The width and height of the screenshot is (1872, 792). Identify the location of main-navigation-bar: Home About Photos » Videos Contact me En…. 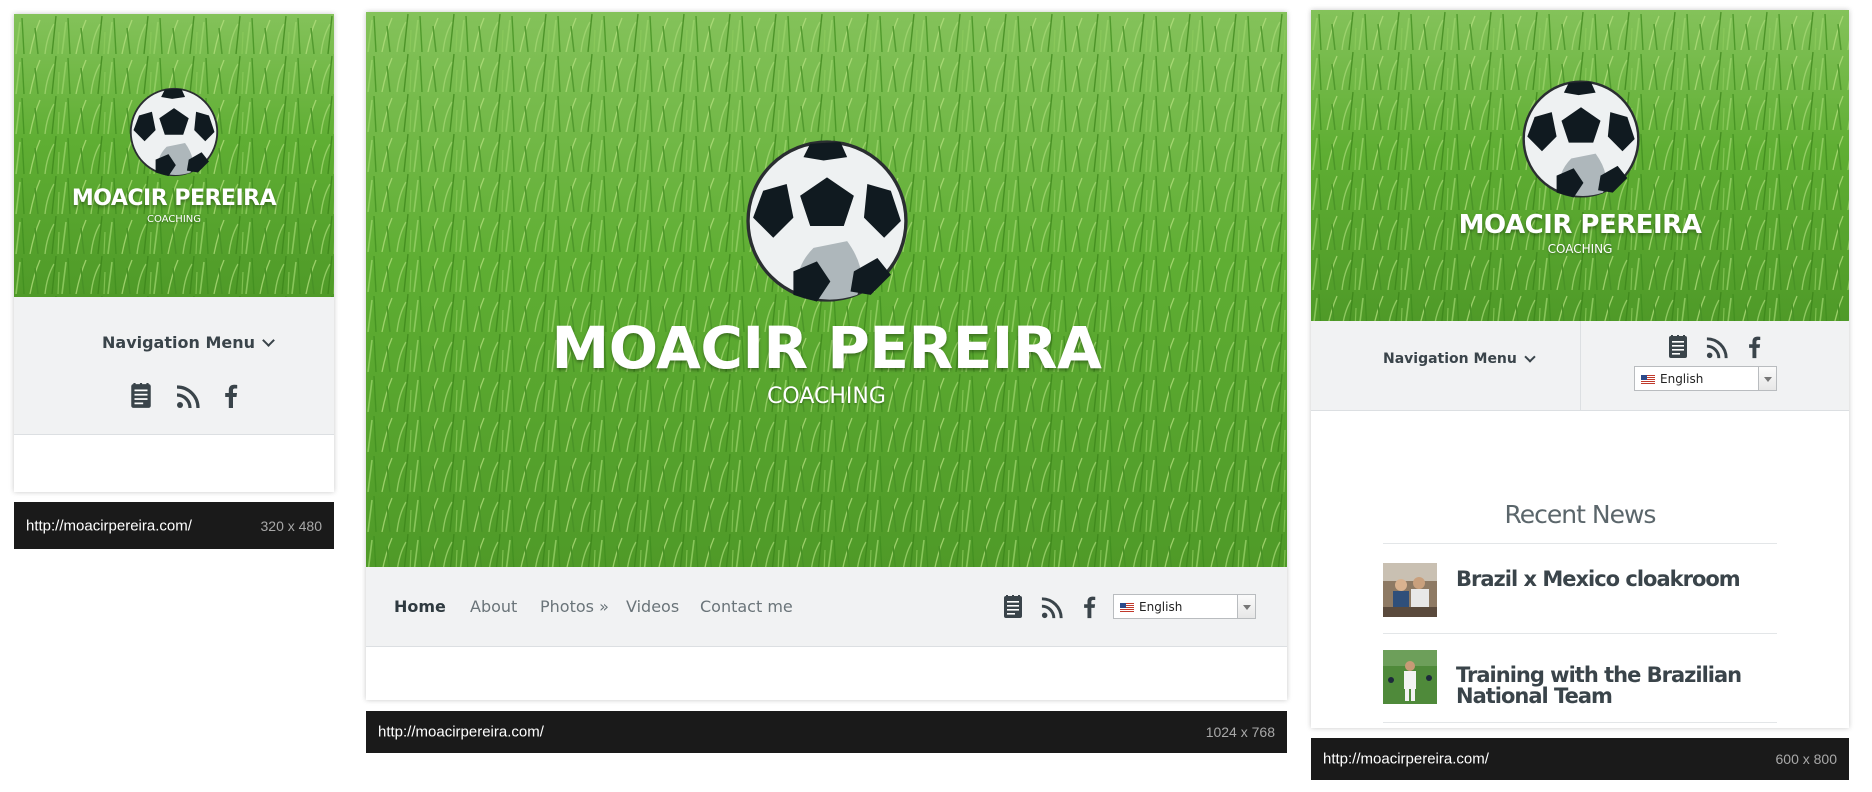
(826, 607).